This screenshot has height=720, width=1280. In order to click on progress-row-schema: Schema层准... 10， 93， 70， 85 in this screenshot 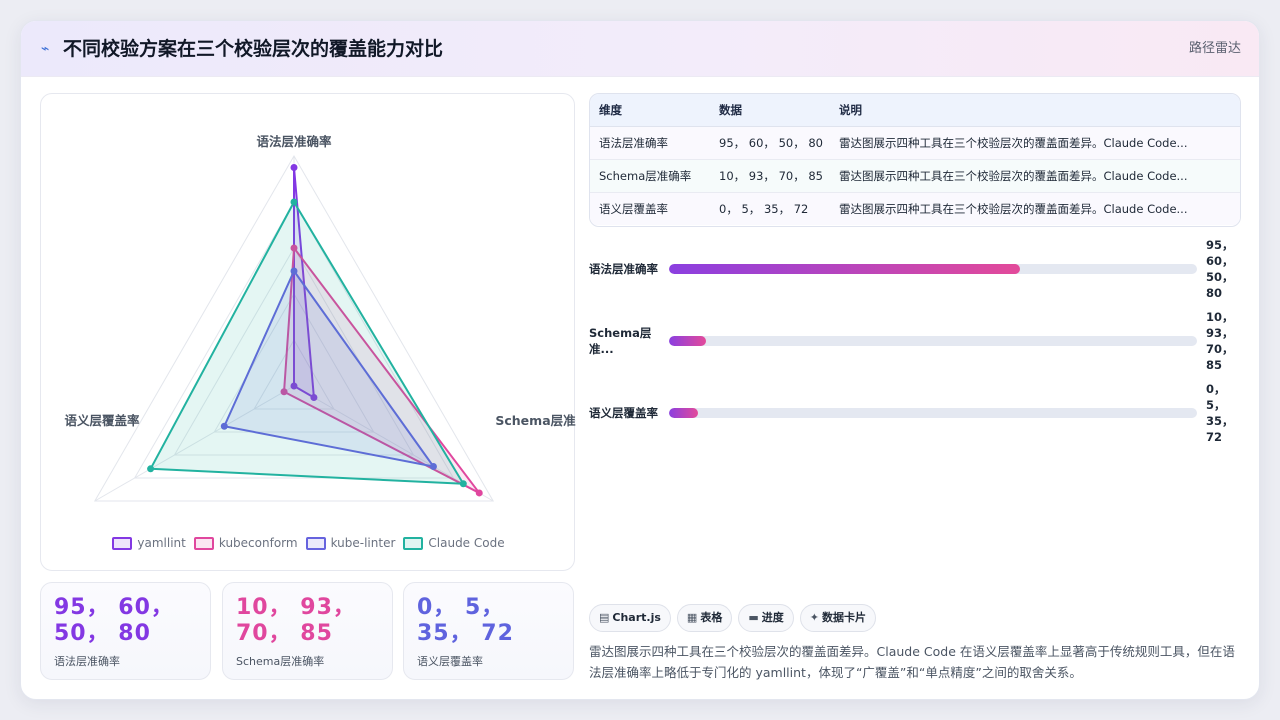, I will do `click(919, 344)`.